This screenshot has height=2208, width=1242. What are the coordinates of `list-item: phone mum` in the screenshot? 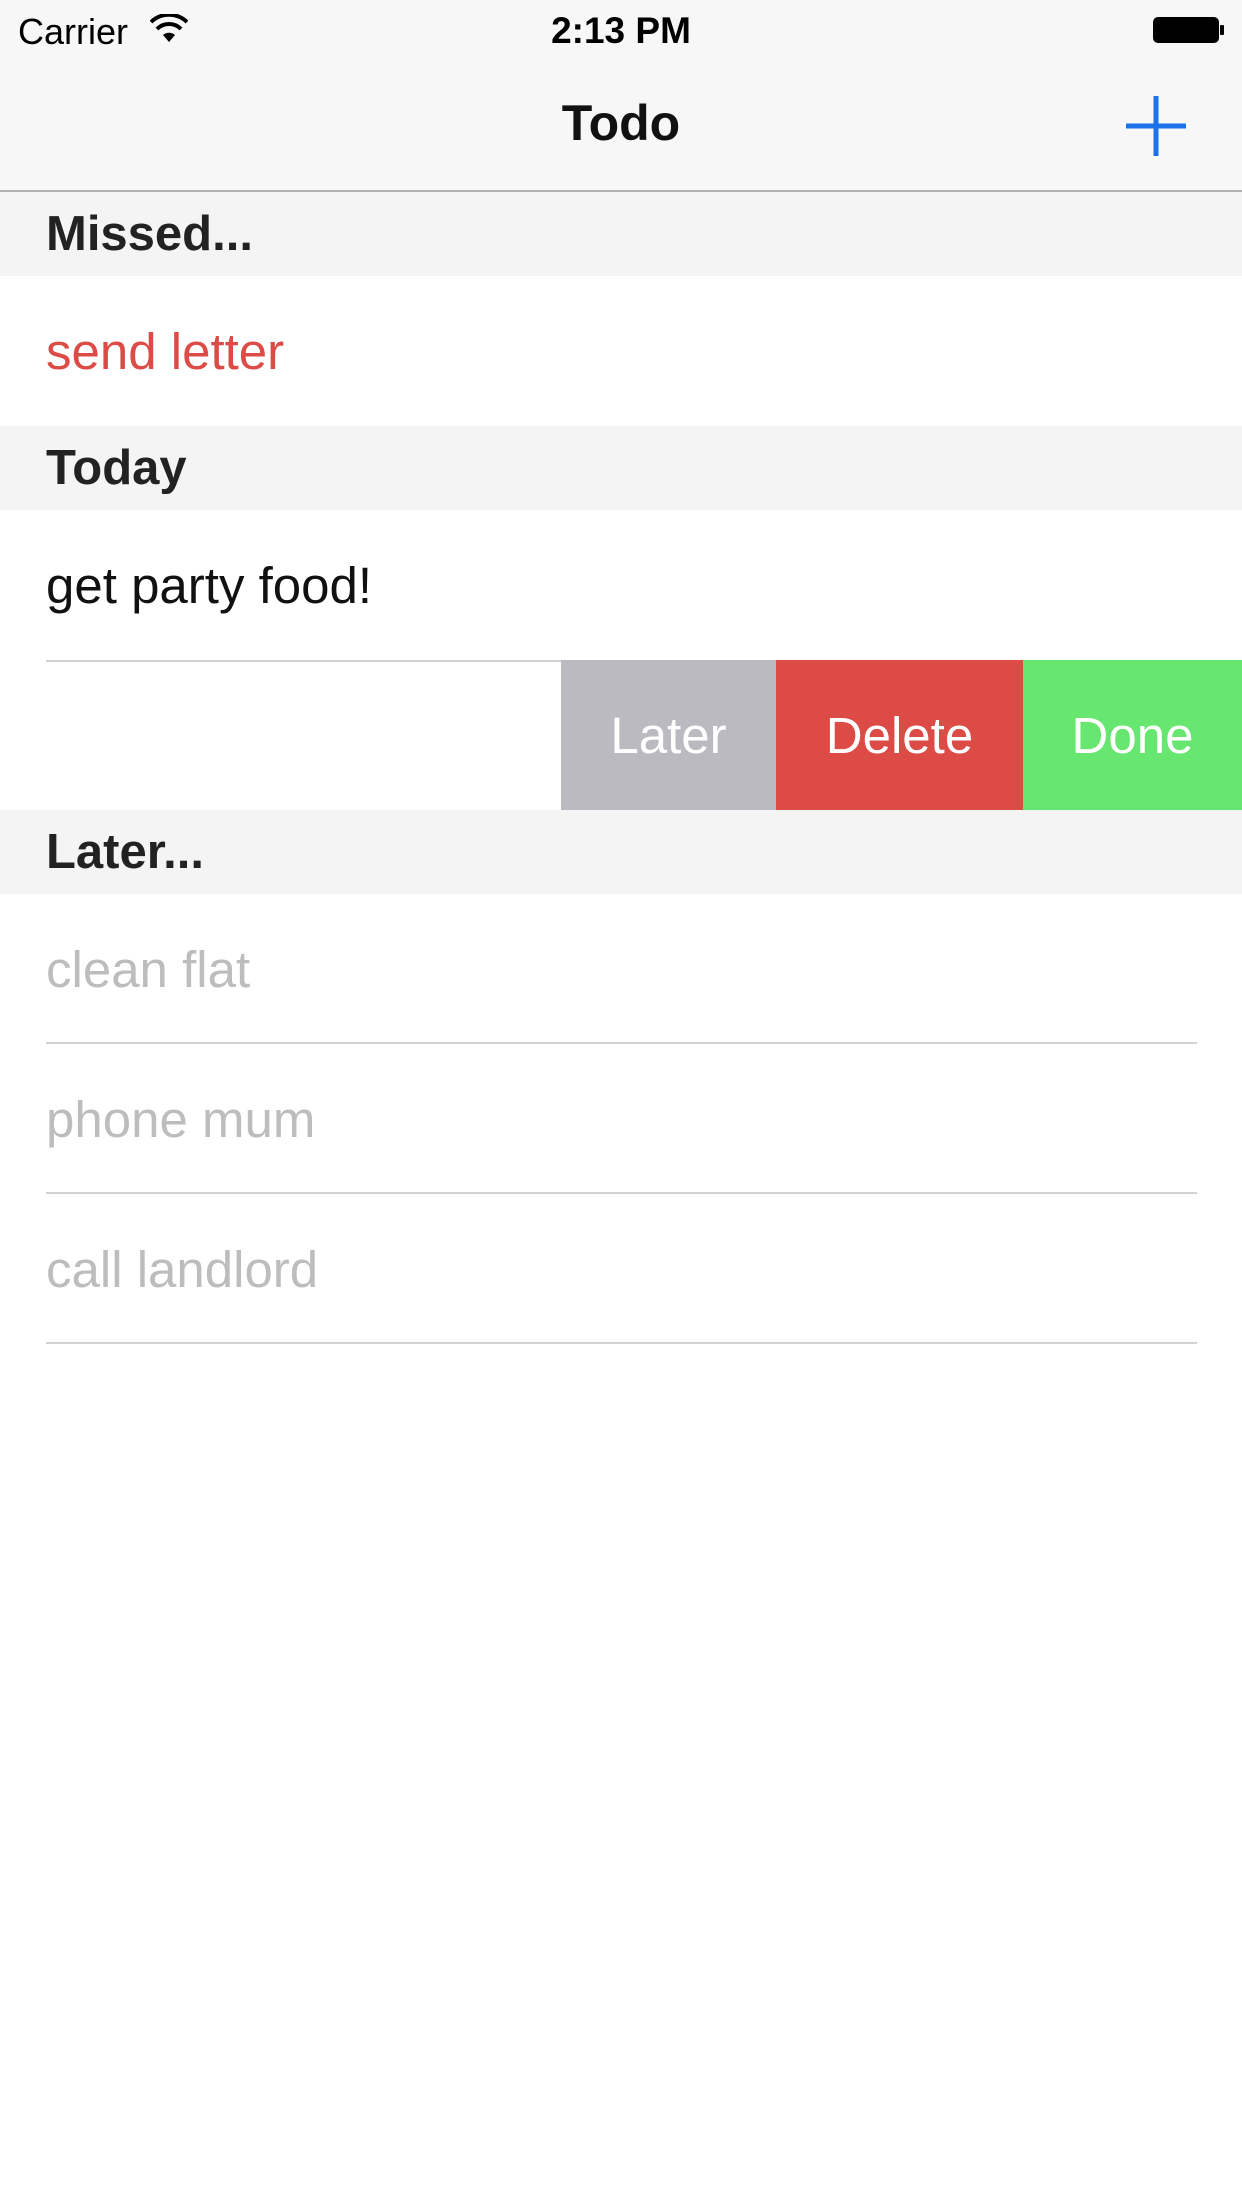 It's located at (621, 1119).